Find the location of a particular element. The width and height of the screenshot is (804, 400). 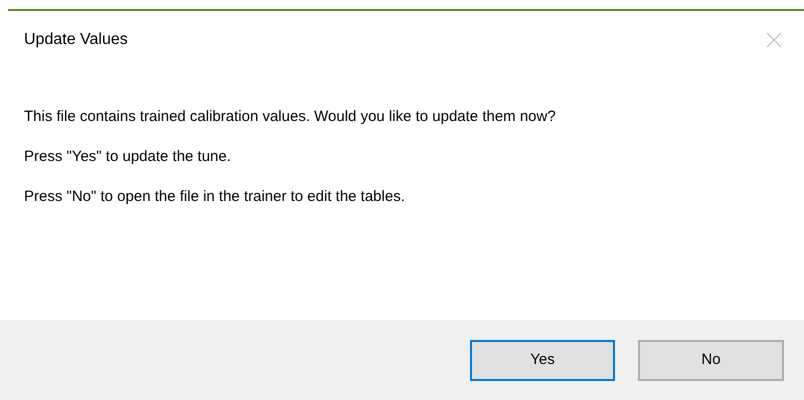

window-title: Update Values is located at coordinates (76, 40).